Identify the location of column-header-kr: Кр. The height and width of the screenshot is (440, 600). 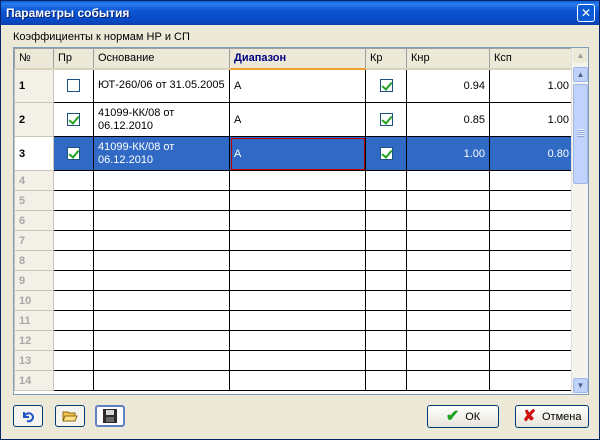
(386, 59).